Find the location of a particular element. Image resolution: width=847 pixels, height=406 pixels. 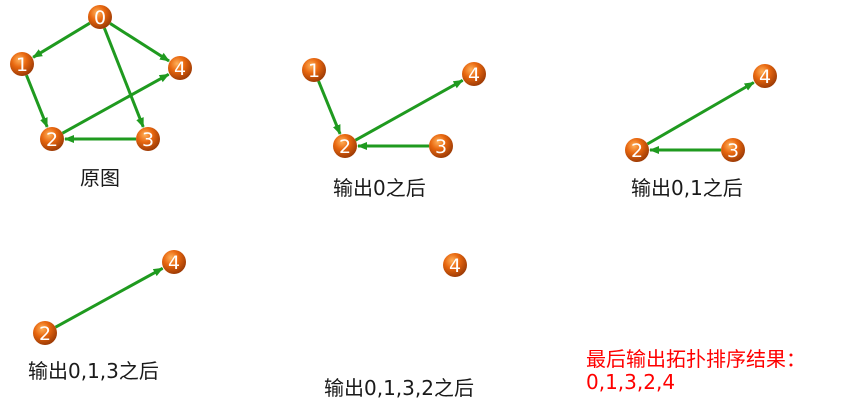

node-2-panel-2: 2 is located at coordinates (637, 150).